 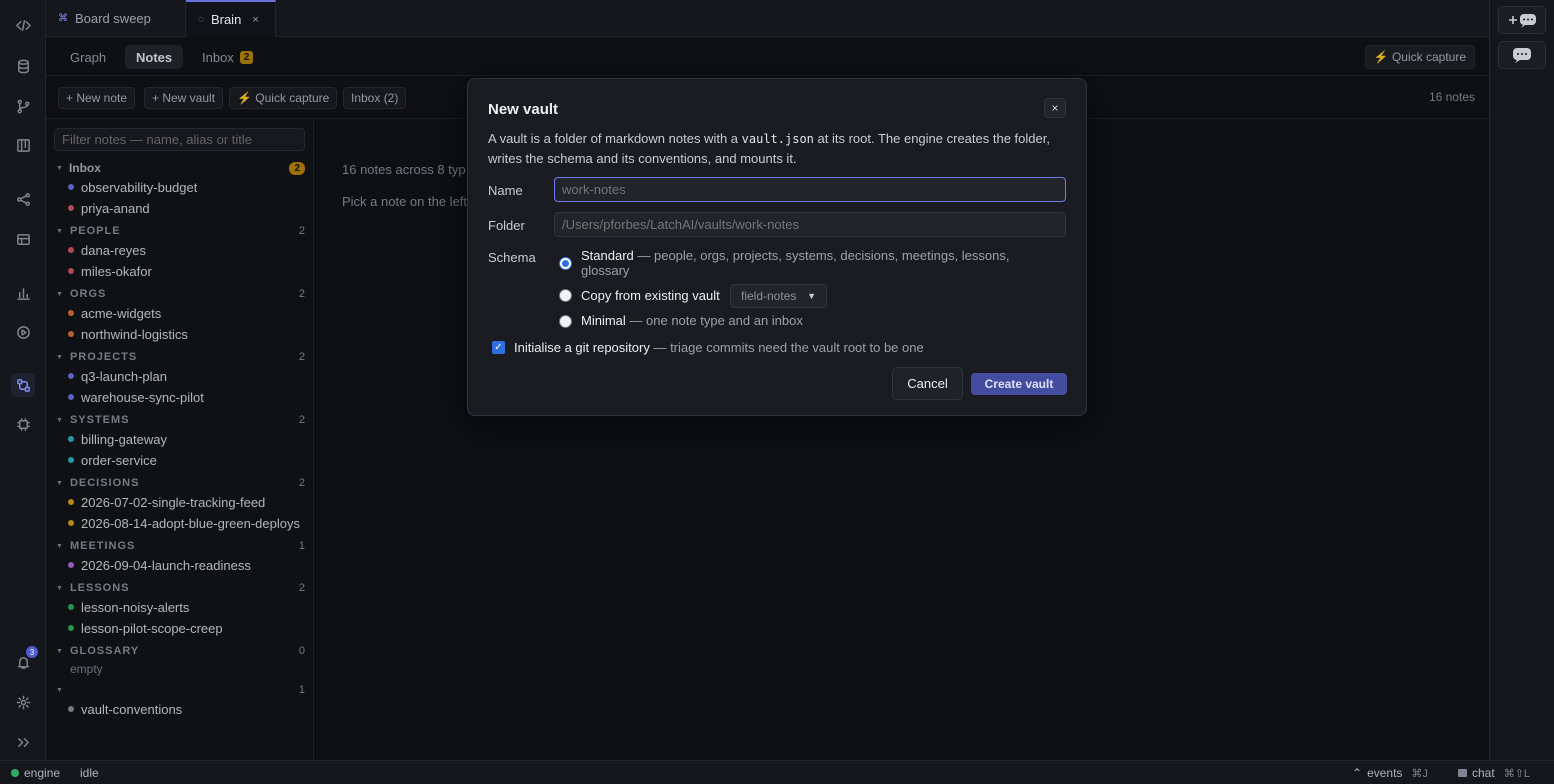 I want to click on status-bar: engine idle ⌃ events ⌘J chat ⌘⇧L, so click(x=777, y=772).